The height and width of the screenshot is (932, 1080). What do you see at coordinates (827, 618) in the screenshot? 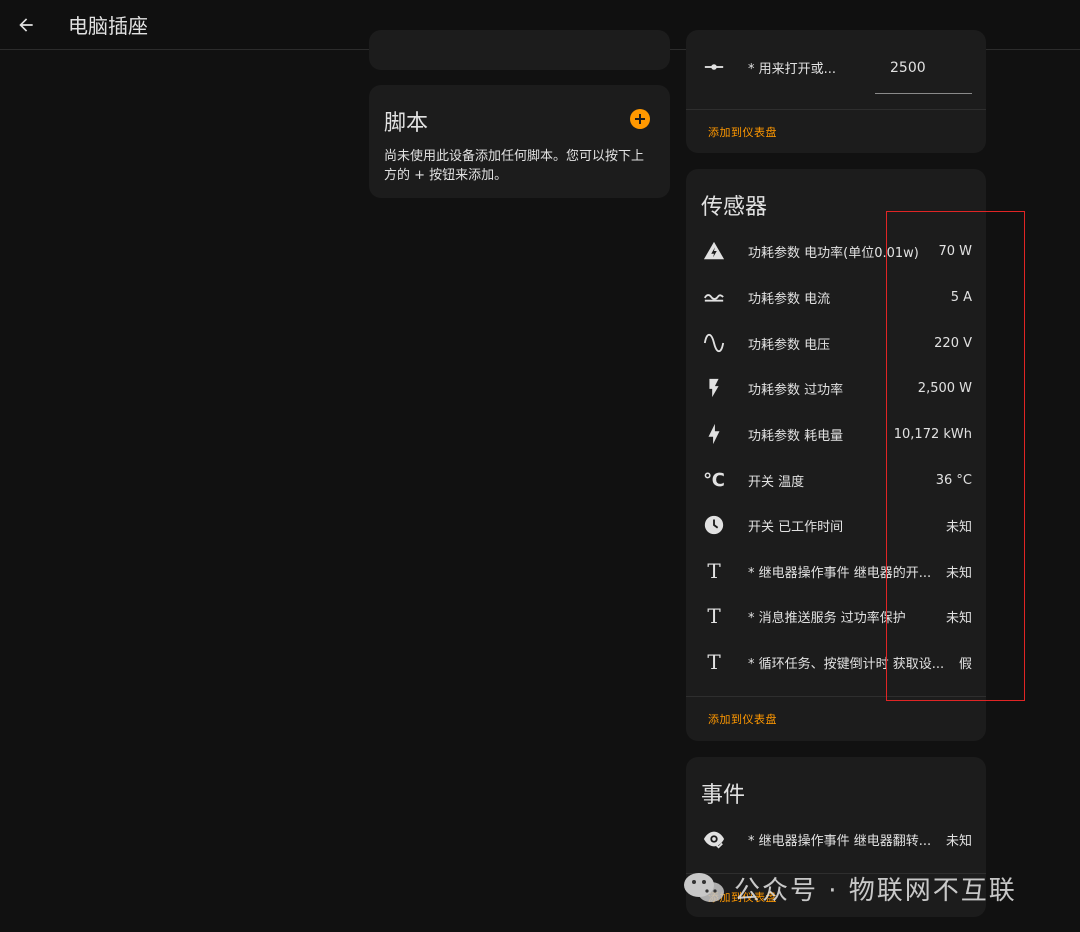
I see `sensor-row-name: * 消息推送服务 过功率保护` at bounding box center [827, 618].